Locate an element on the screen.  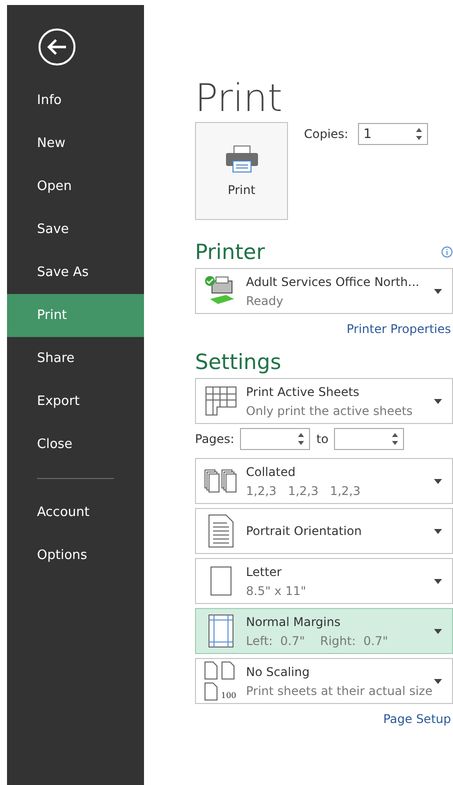
sidebar-item: Open is located at coordinates (75, 186).